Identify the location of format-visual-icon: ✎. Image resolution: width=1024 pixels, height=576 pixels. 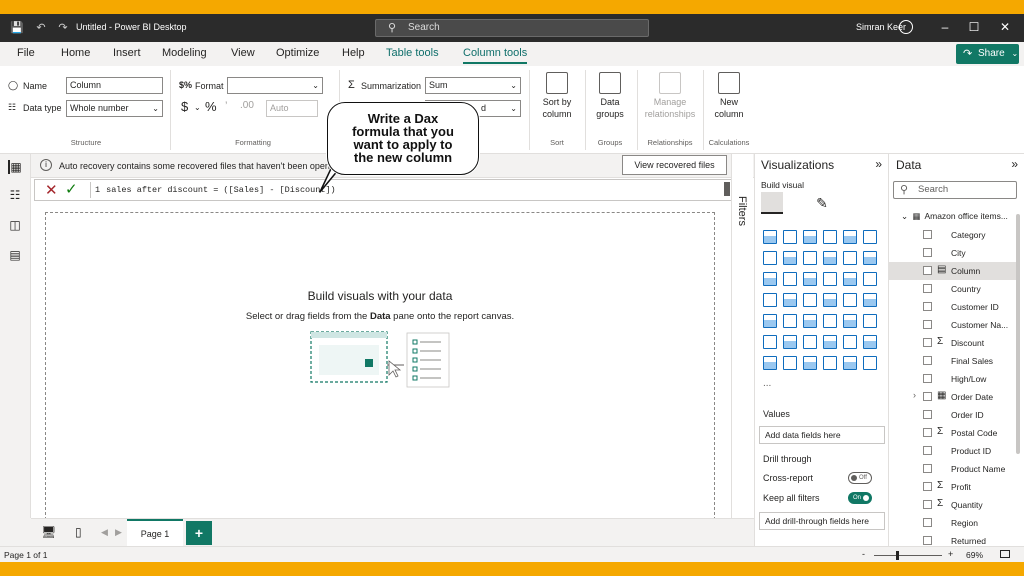
(822, 203).